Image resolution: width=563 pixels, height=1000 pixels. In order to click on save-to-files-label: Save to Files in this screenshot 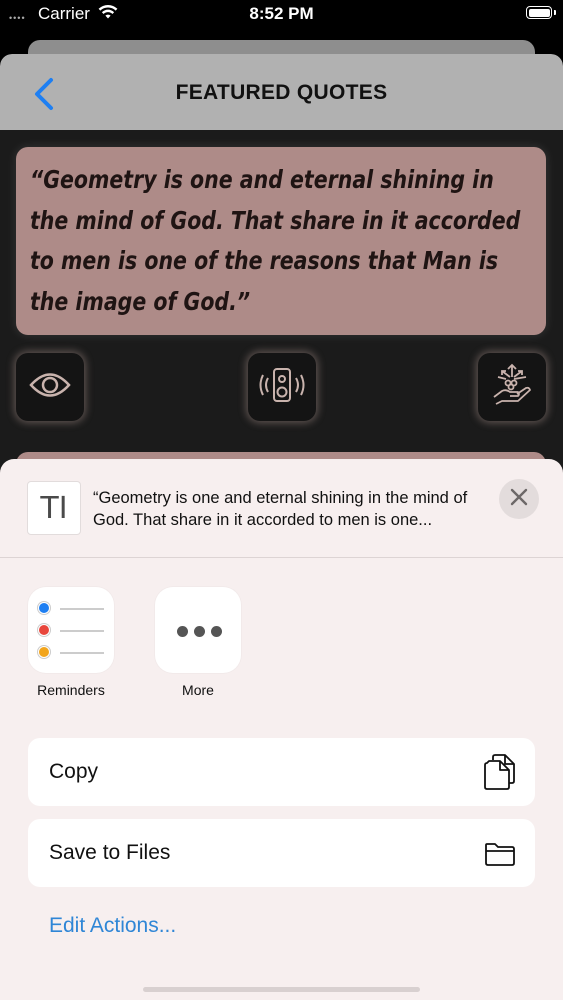, I will do `click(110, 852)`.